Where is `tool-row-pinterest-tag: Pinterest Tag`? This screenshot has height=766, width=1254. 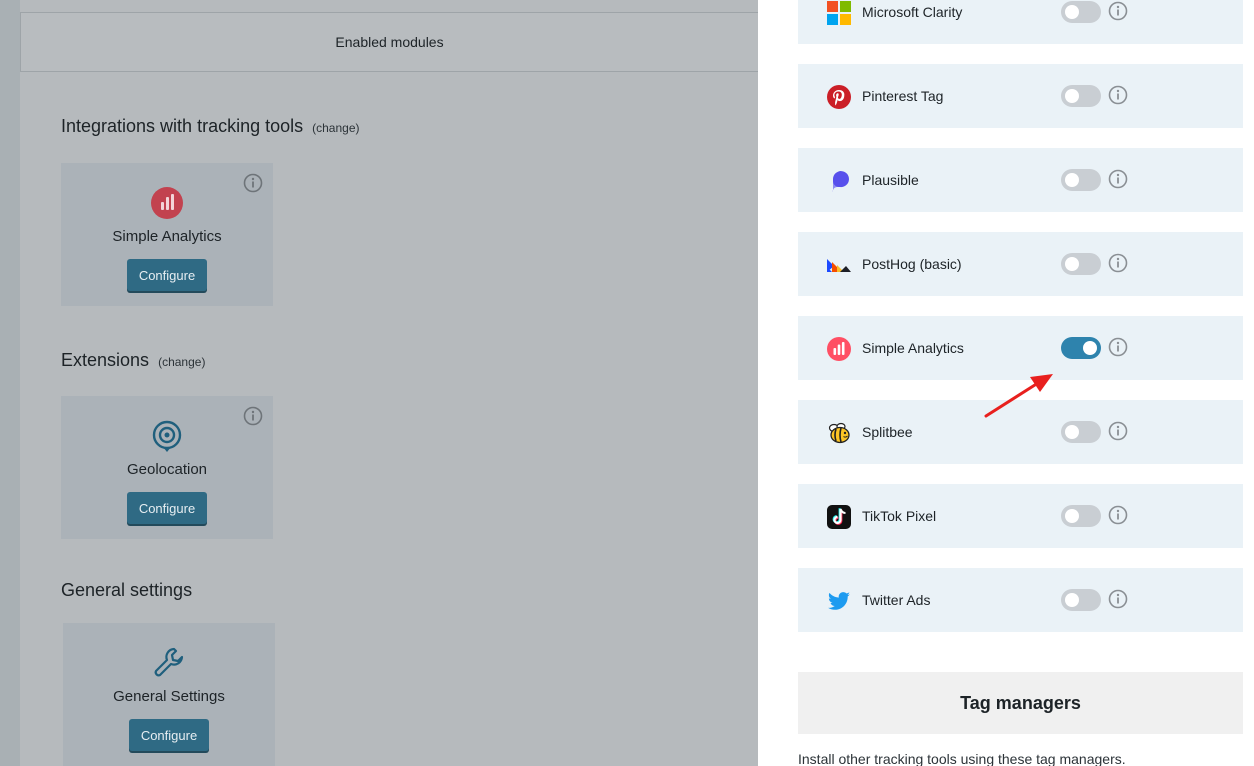 tool-row-pinterest-tag: Pinterest Tag is located at coordinates (1020, 96).